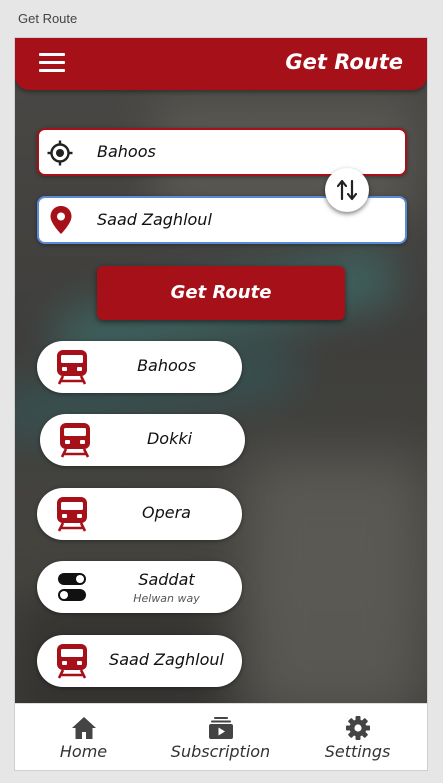 Image resolution: width=443 pixels, height=783 pixels. Describe the element at coordinates (84, 728) in the screenshot. I see `home-icon` at that location.